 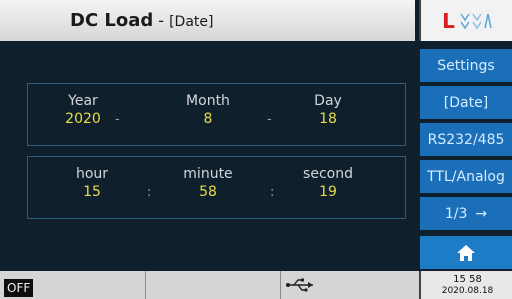 What do you see at coordinates (208, 119) in the screenshot?
I see `month-value: 8` at bounding box center [208, 119].